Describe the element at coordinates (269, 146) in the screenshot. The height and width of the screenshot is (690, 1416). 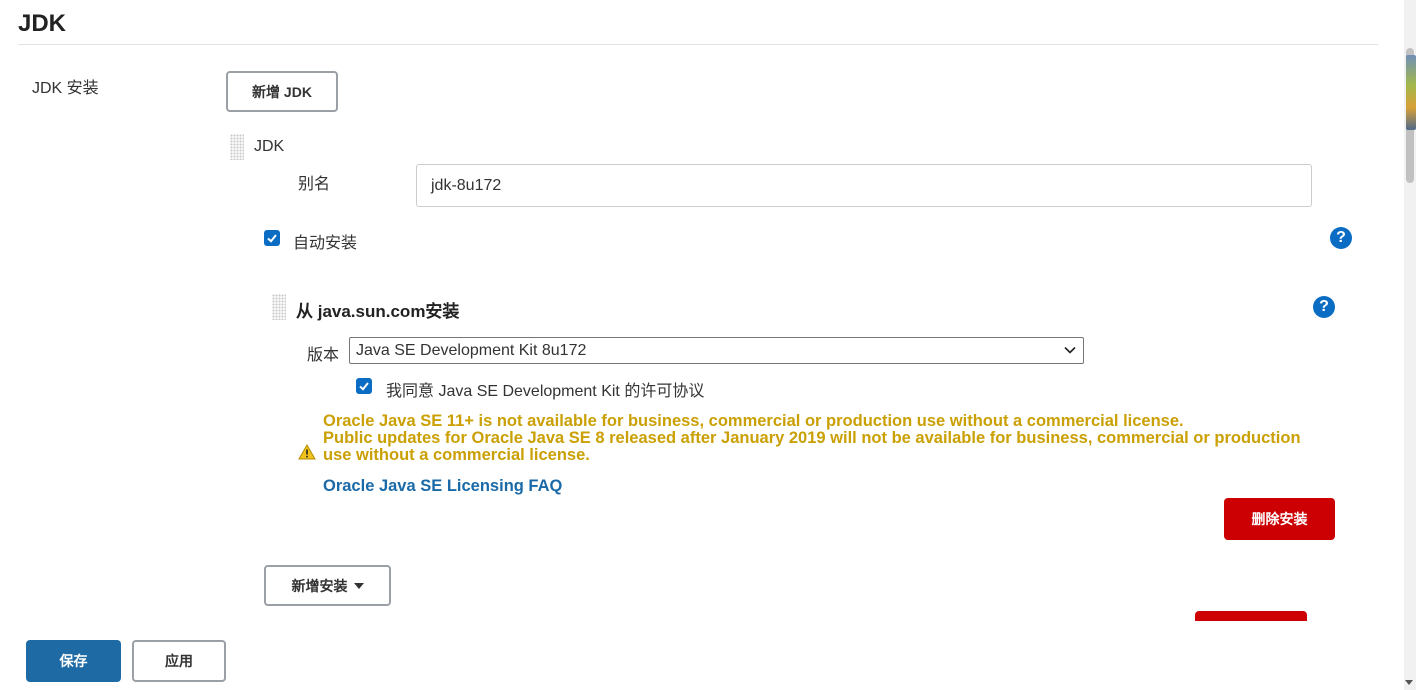
I see `jdk-item-header: JDK` at that location.